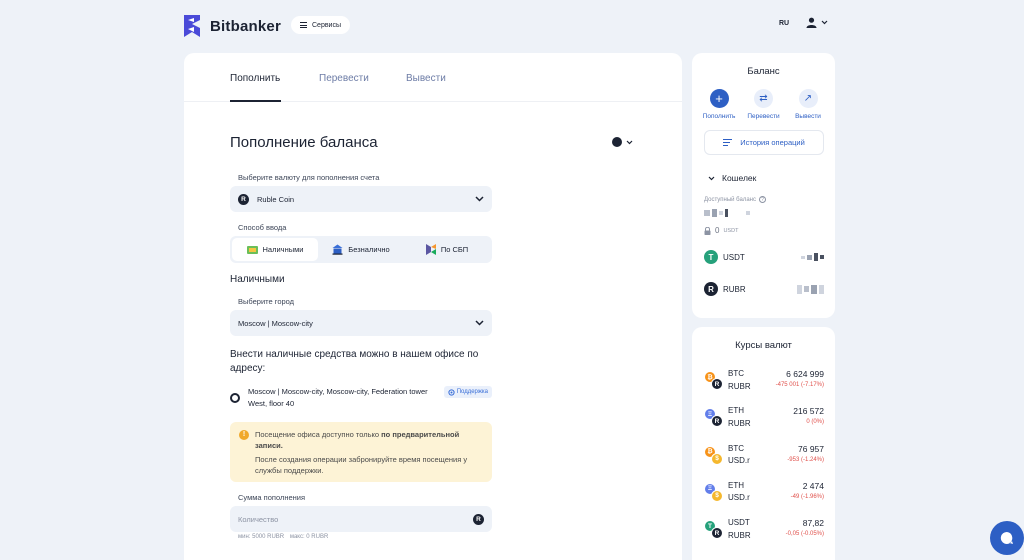 Image resolution: width=1024 pixels, height=560 pixels. I want to click on rate-row: ₿ R BTC RUBR 6 624 999 -475 001 (-7.17%), so click(764, 381).